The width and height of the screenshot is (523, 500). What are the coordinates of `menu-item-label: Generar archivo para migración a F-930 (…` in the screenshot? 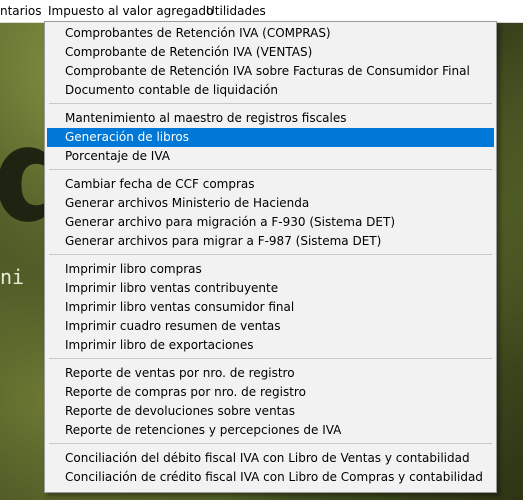 It's located at (230, 222).